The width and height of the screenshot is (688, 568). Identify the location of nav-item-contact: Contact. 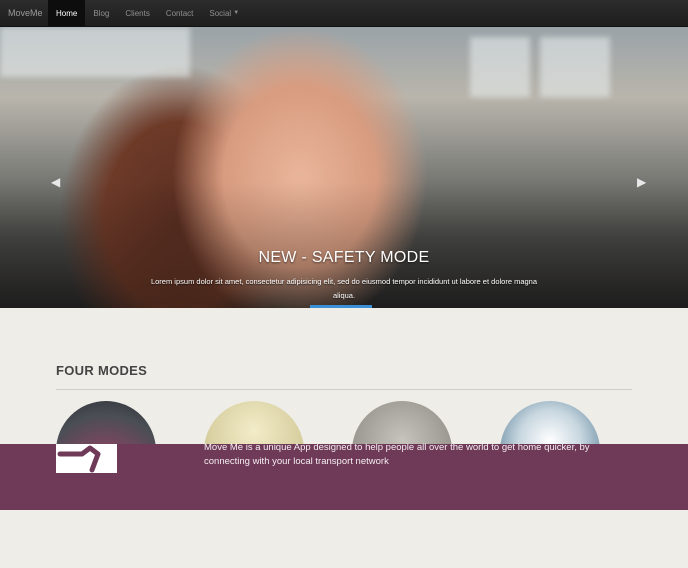
(180, 13).